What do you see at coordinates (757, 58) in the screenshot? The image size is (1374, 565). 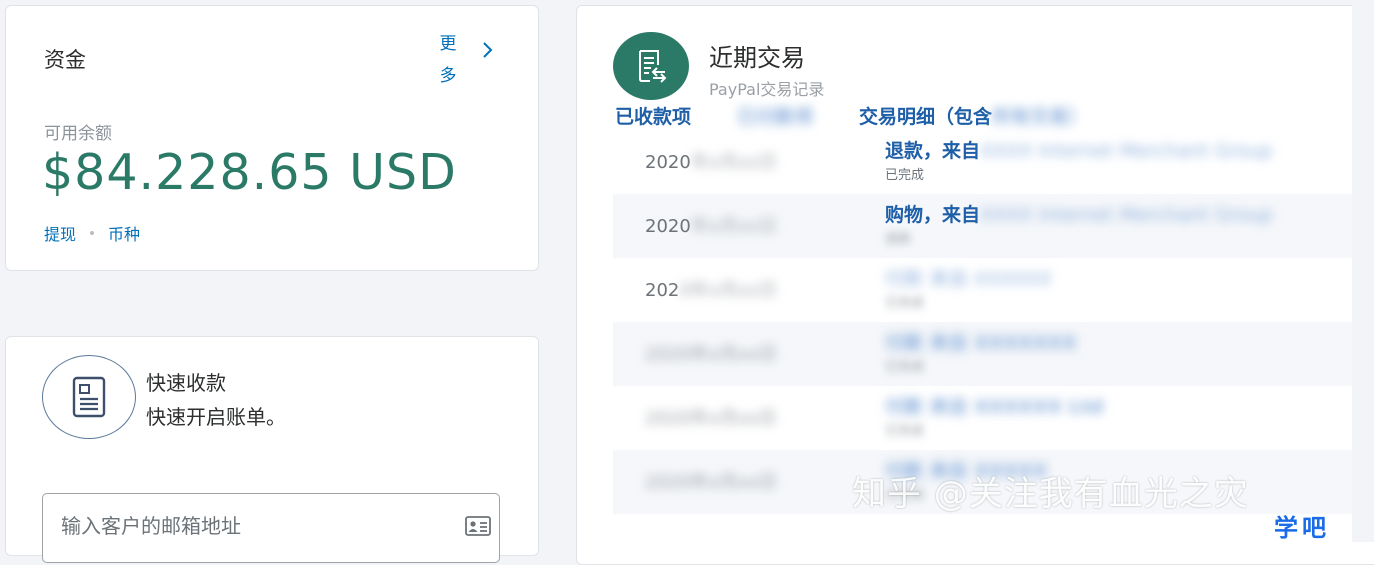 I see `transactions-title: 近期交易` at bounding box center [757, 58].